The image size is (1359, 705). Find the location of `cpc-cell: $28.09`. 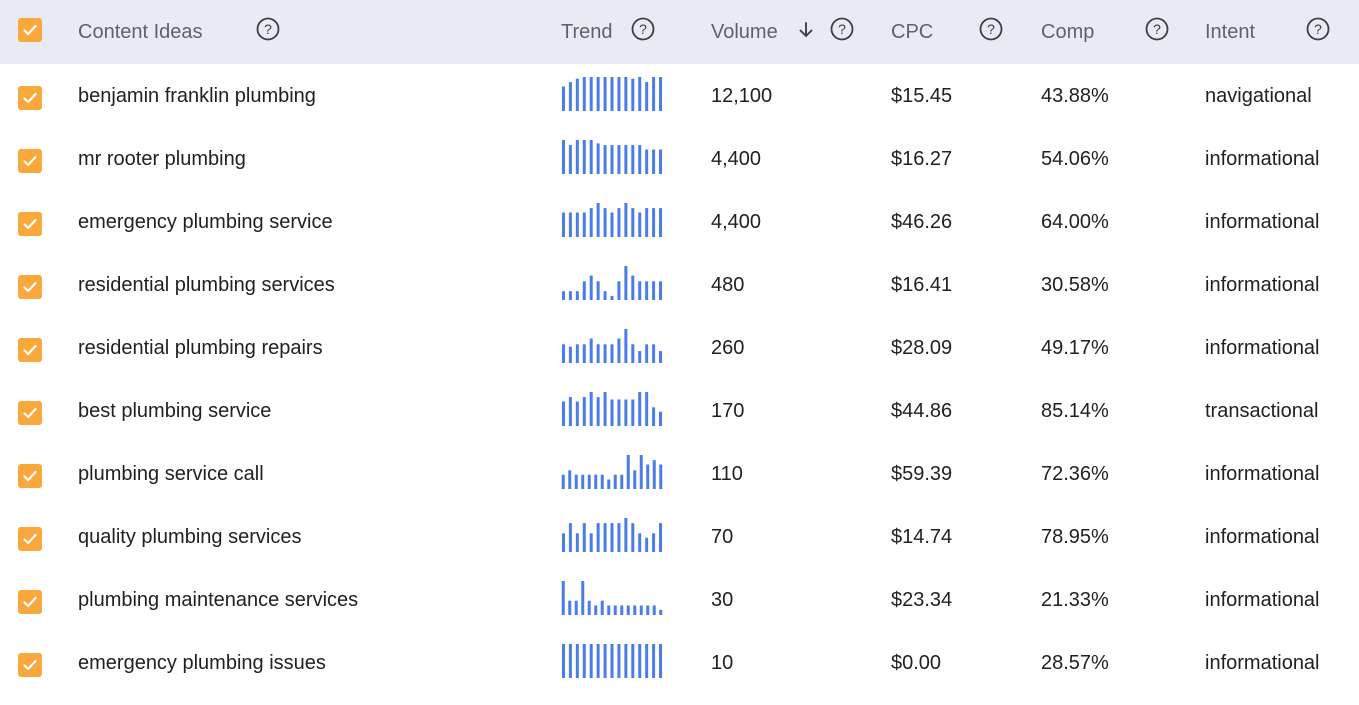

cpc-cell: $28.09 is located at coordinates (922, 348).